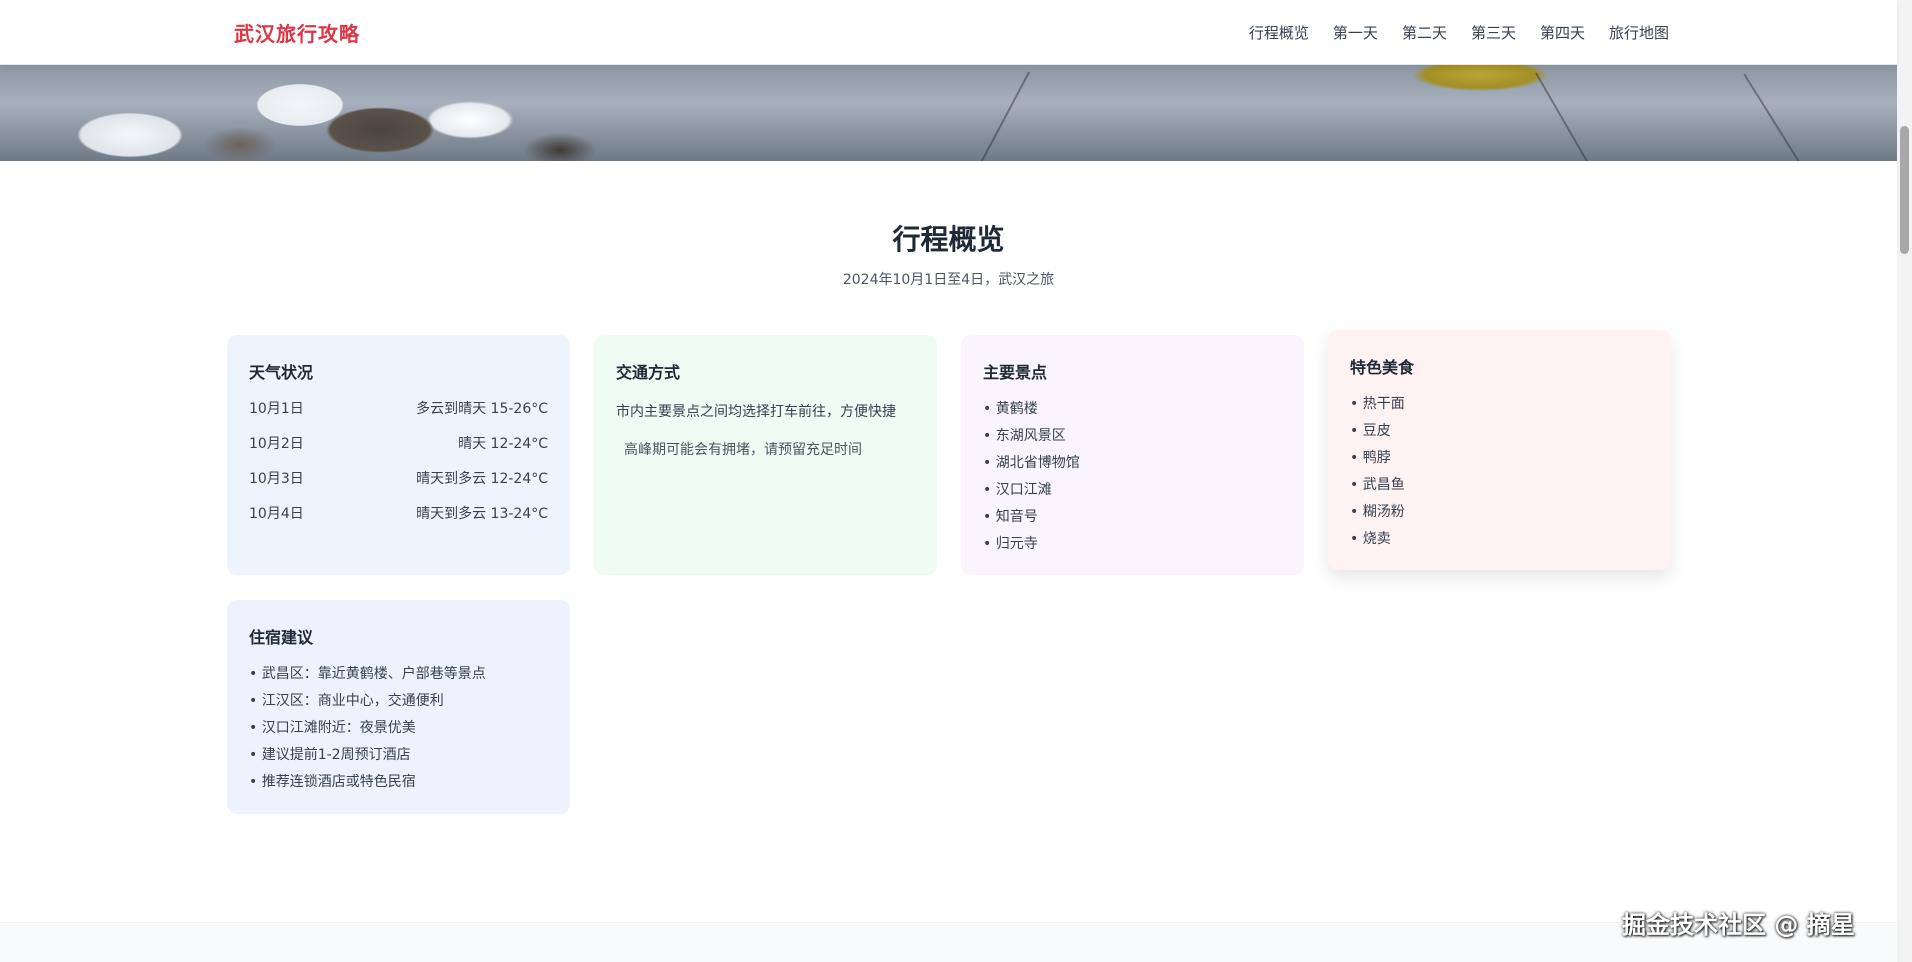 The image size is (1912, 962). I want to click on top-navbar: 武汉旅行攻略 行程概览 第一天 第二天 第三天 第四天 旅行地图, so click(948, 32).